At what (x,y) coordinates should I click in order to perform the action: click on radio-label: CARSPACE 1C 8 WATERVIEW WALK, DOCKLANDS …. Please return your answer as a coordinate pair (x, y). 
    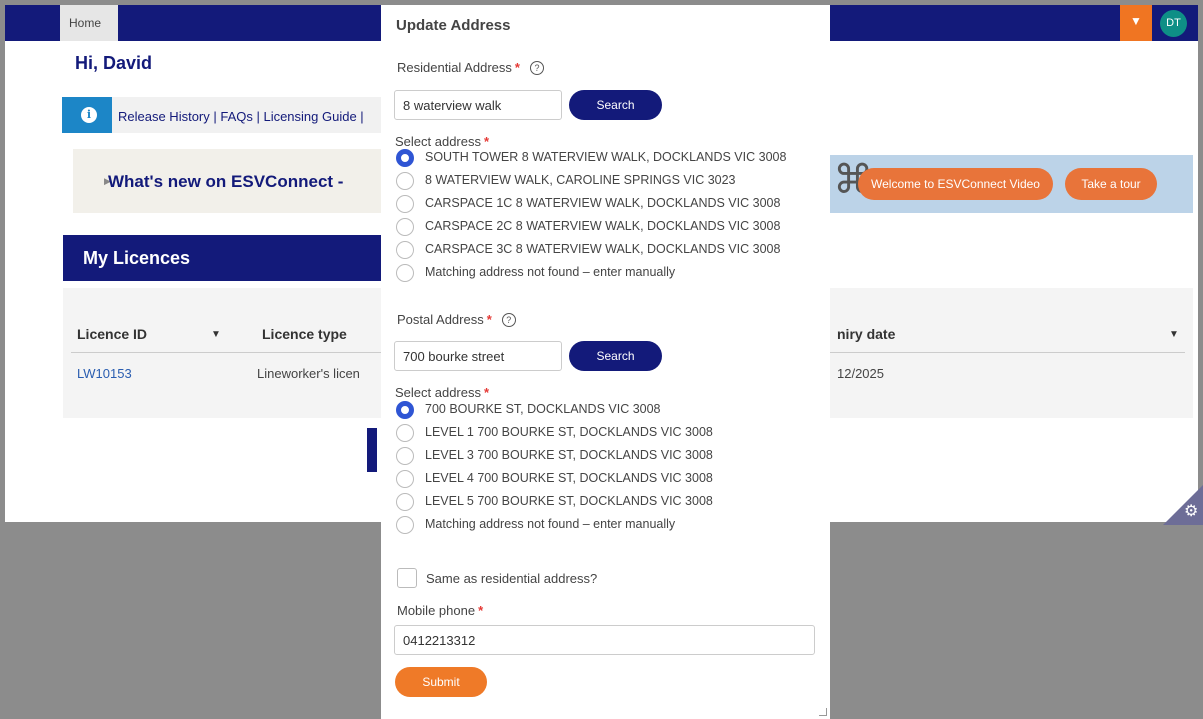
    Looking at the image, I should click on (603, 203).